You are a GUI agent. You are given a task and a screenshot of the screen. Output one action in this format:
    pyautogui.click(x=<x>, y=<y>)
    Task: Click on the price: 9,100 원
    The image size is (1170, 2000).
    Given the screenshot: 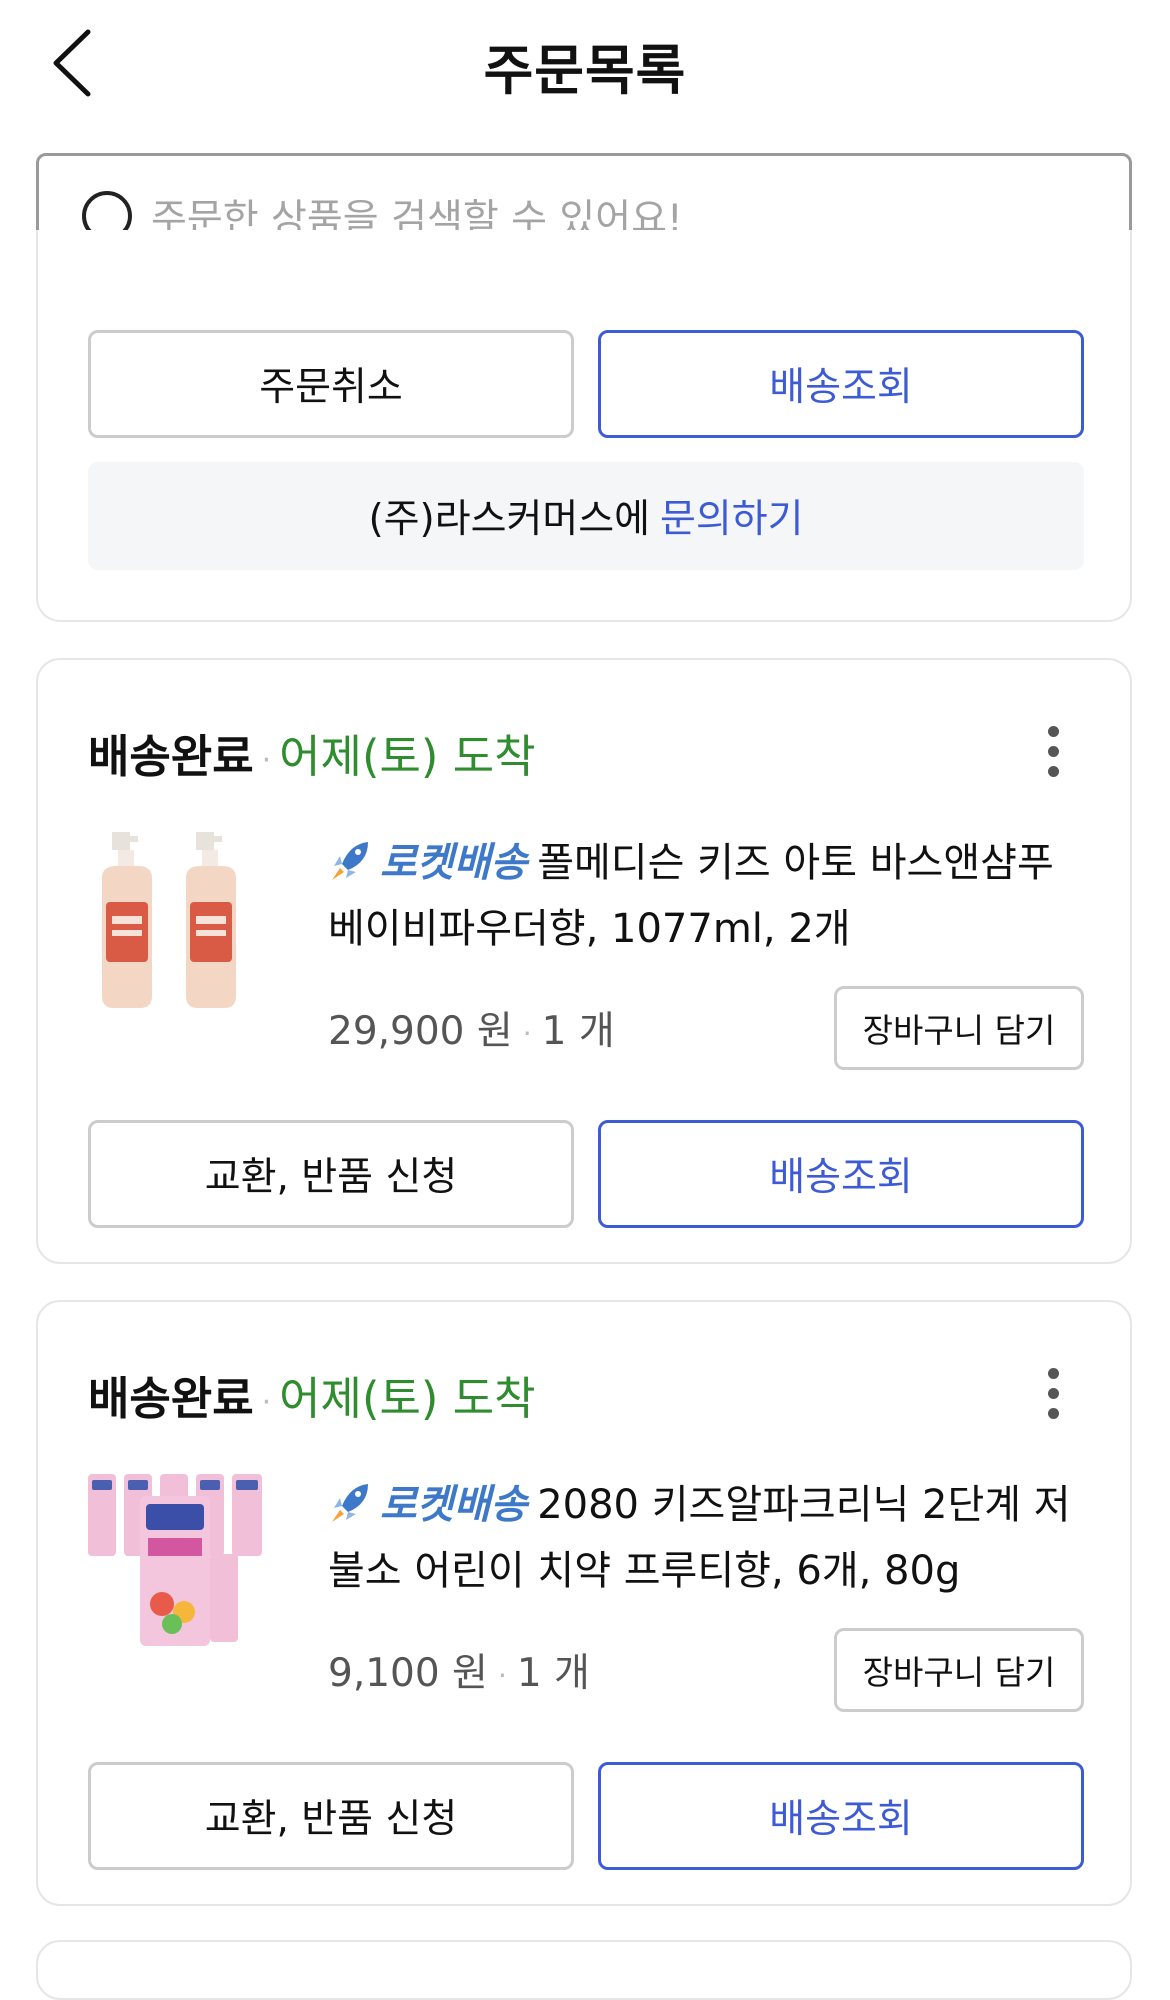 What is the action you would take?
    pyautogui.click(x=408, y=1673)
    